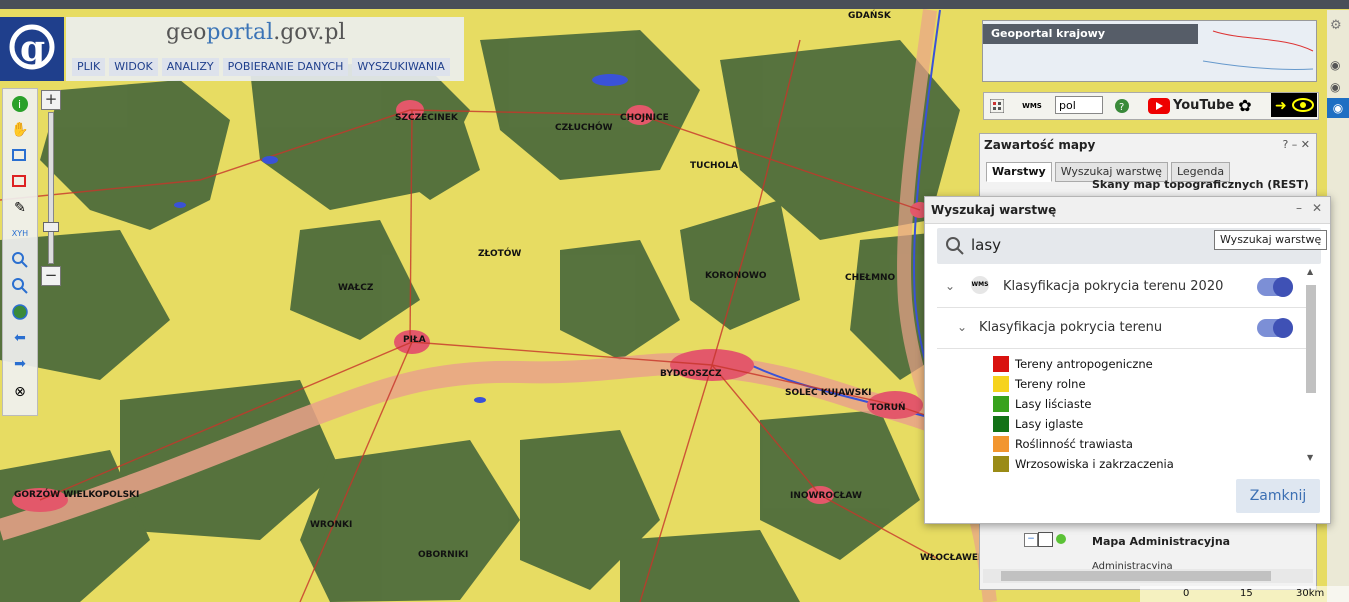 The height and width of the screenshot is (602, 1349). What do you see at coordinates (1191, 106) in the screenshot?
I see `youtube-link: YouTube` at bounding box center [1191, 106].